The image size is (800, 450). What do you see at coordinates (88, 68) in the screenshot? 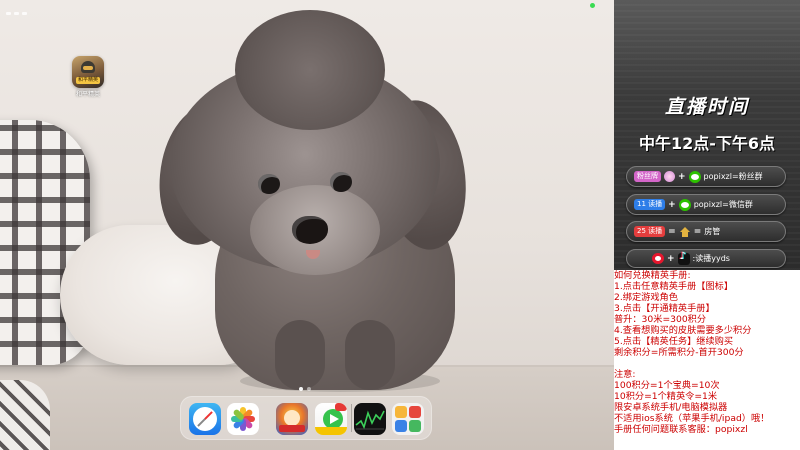
I see `visor-shape` at bounding box center [88, 68].